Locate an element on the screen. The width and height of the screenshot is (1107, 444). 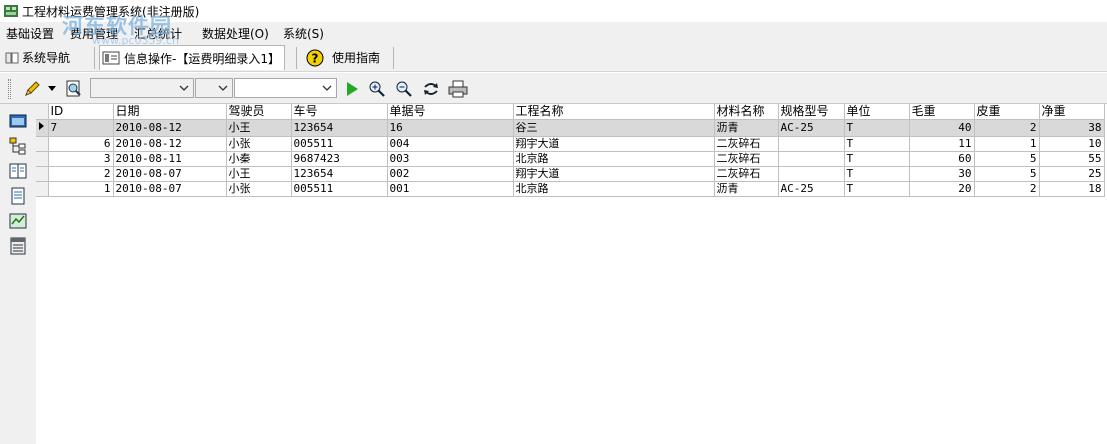
run-query-button is located at coordinates (352, 89).